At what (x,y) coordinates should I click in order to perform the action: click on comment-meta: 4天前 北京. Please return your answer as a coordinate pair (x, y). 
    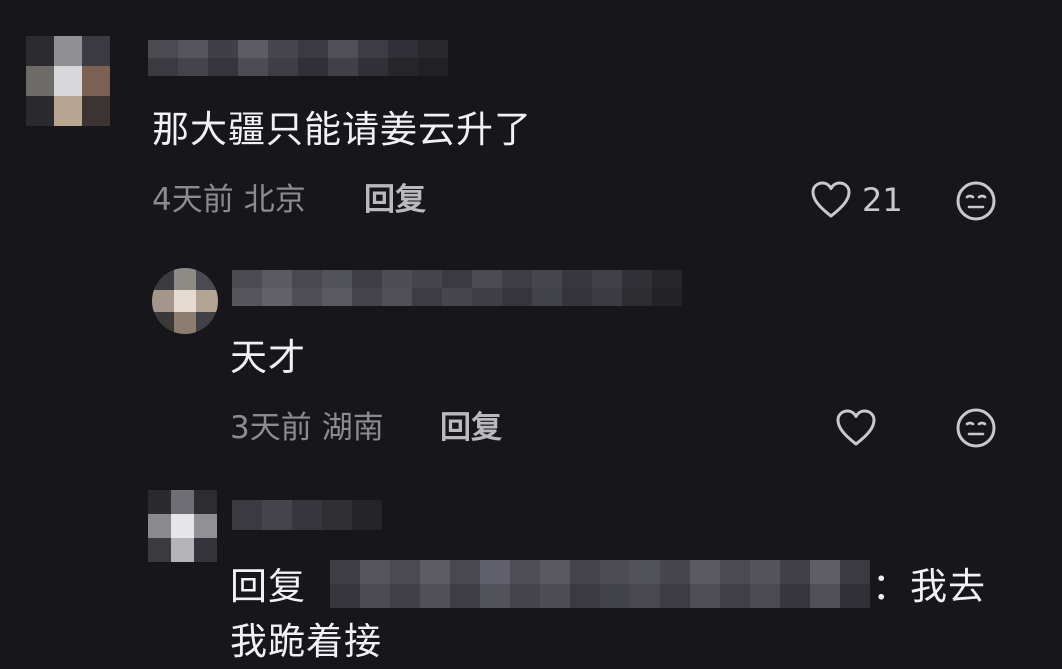
    Looking at the image, I should click on (229, 200).